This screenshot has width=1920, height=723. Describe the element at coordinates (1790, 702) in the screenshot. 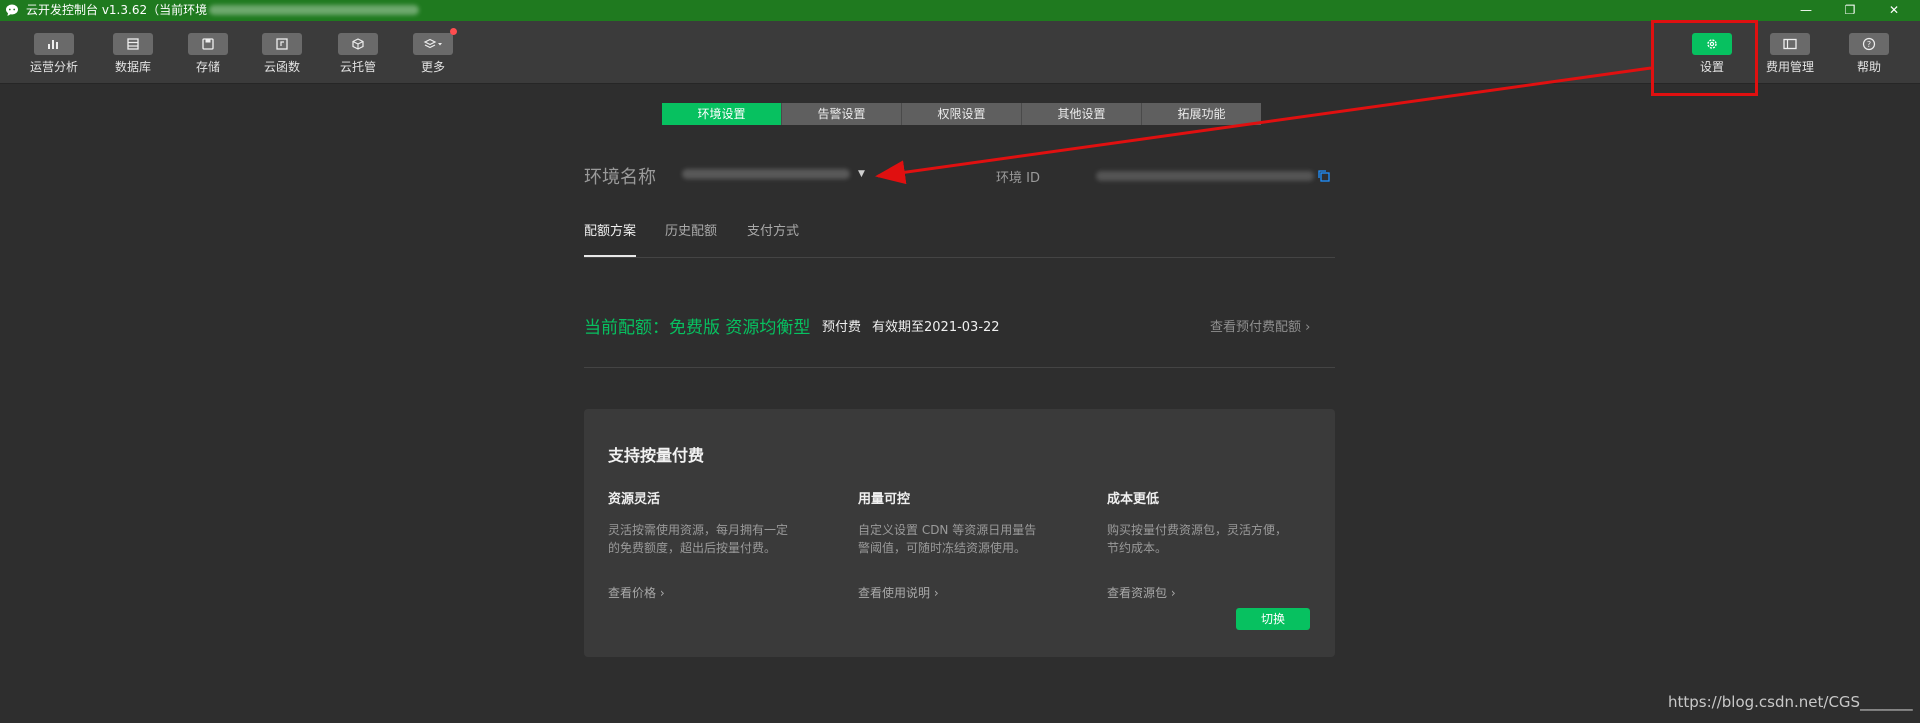

I see `watermark: https://blog.csdn.net/CGS_______` at that location.